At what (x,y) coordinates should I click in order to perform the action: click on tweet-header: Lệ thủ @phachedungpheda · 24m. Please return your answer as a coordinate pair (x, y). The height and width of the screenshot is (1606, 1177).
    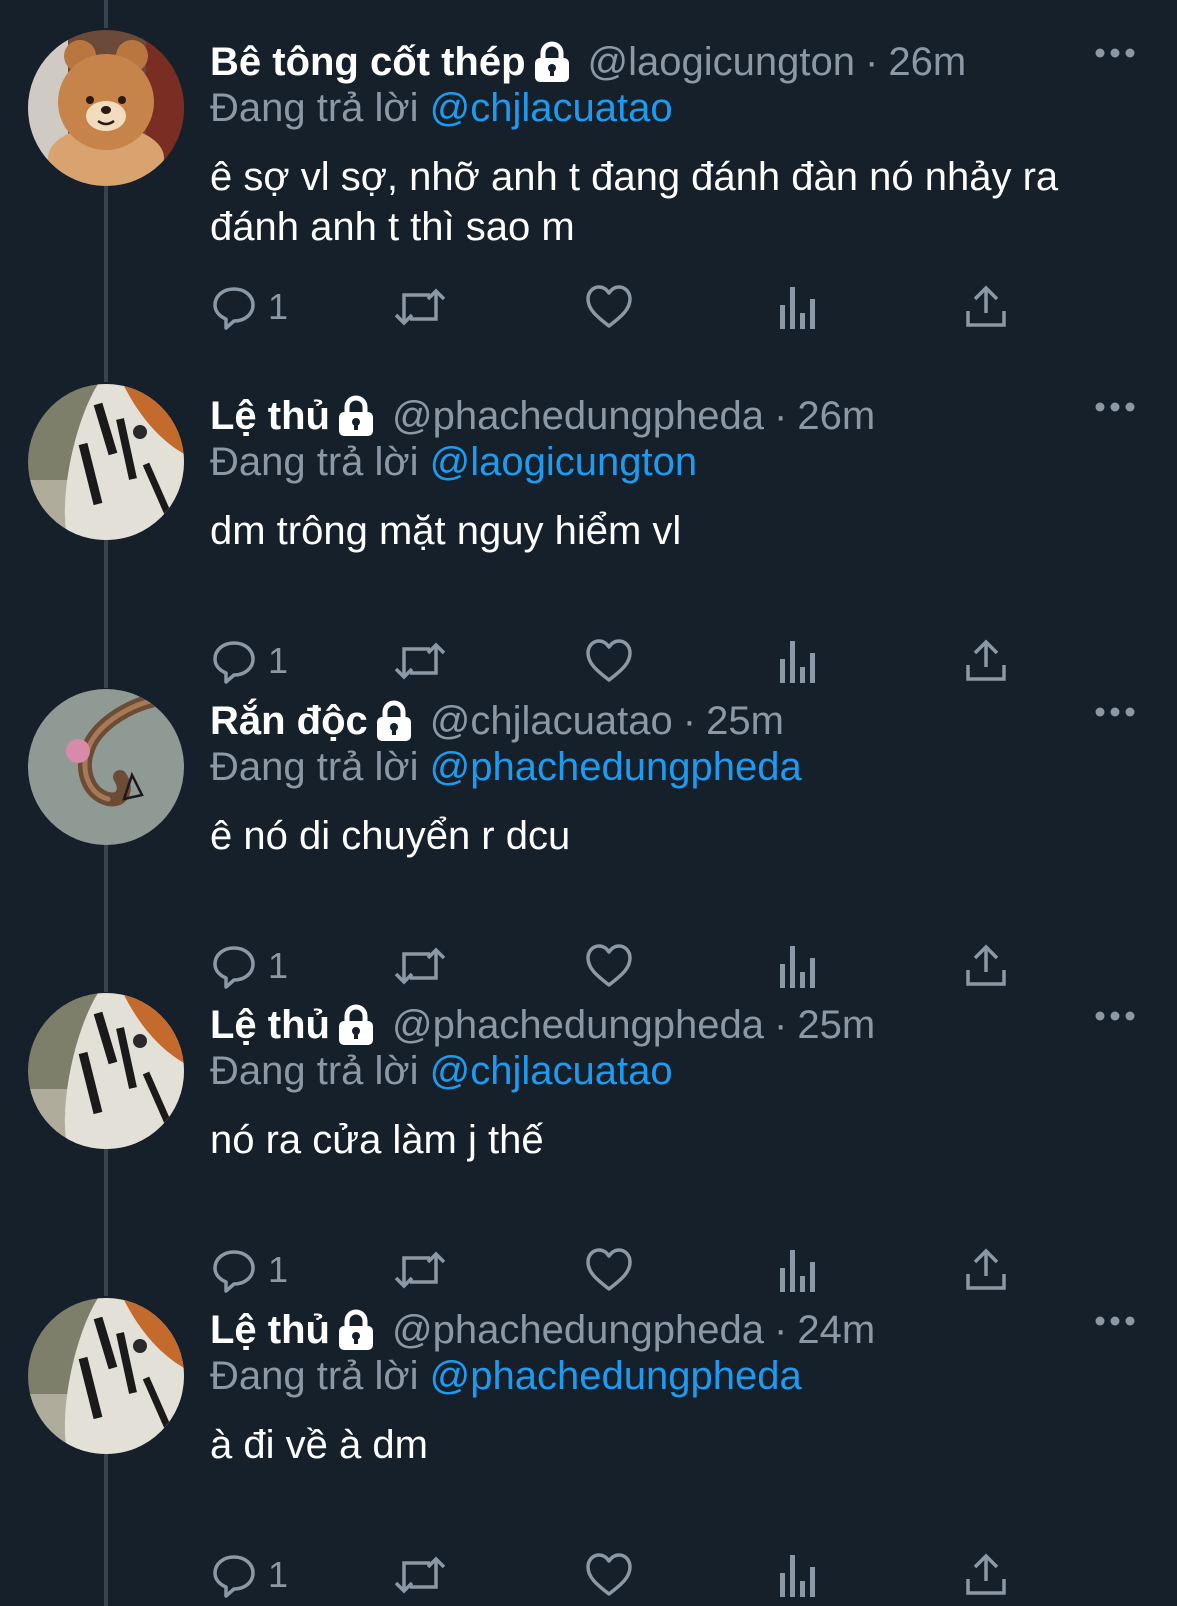
    Looking at the image, I should click on (542, 1330).